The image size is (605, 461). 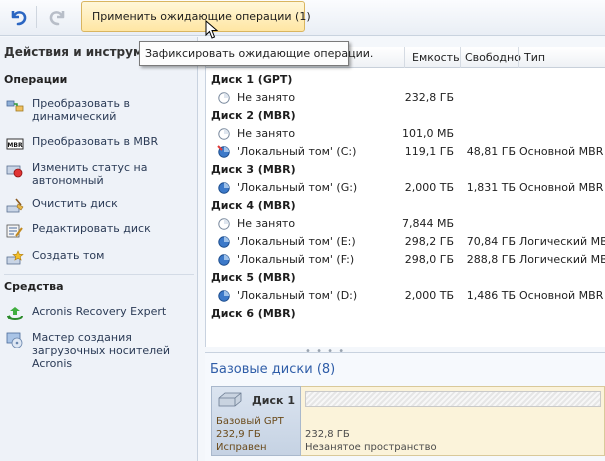 What do you see at coordinates (327, 434) in the screenshot?
I see `unallocated-size: 232,8 ГБ` at bounding box center [327, 434].